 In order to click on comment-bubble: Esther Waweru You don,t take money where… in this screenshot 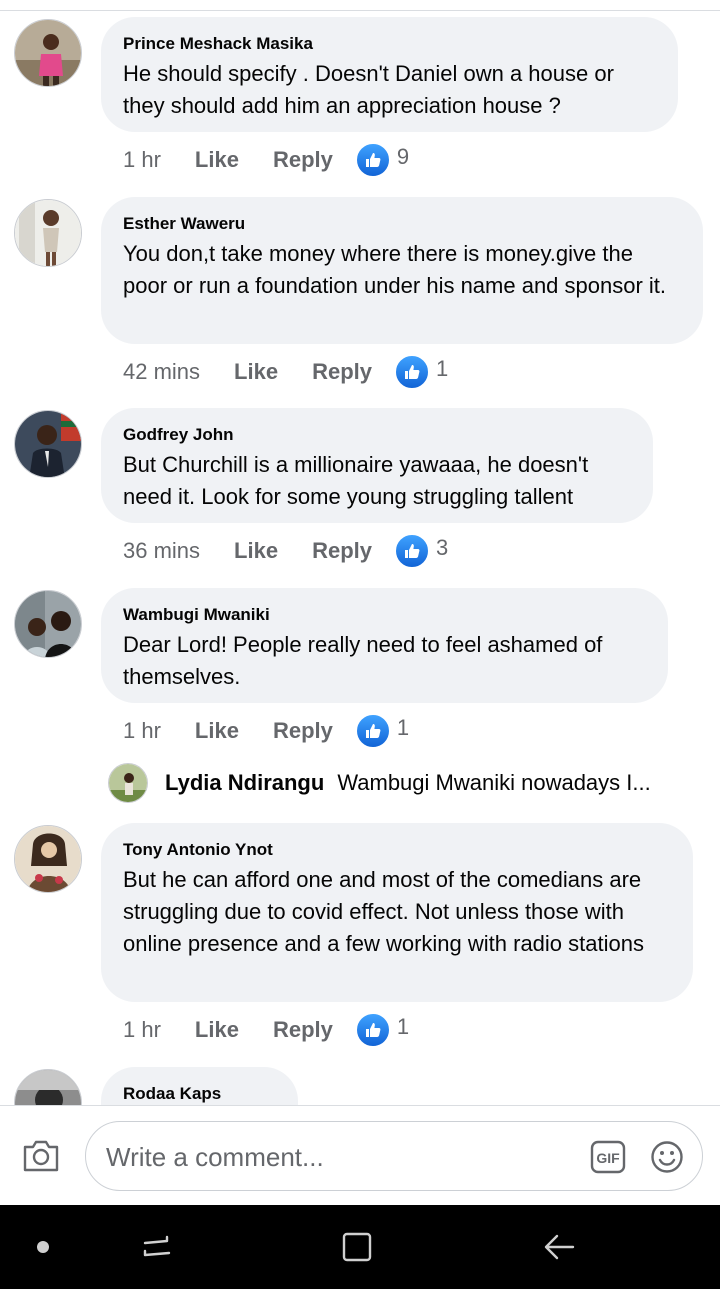, I will do `click(402, 270)`.